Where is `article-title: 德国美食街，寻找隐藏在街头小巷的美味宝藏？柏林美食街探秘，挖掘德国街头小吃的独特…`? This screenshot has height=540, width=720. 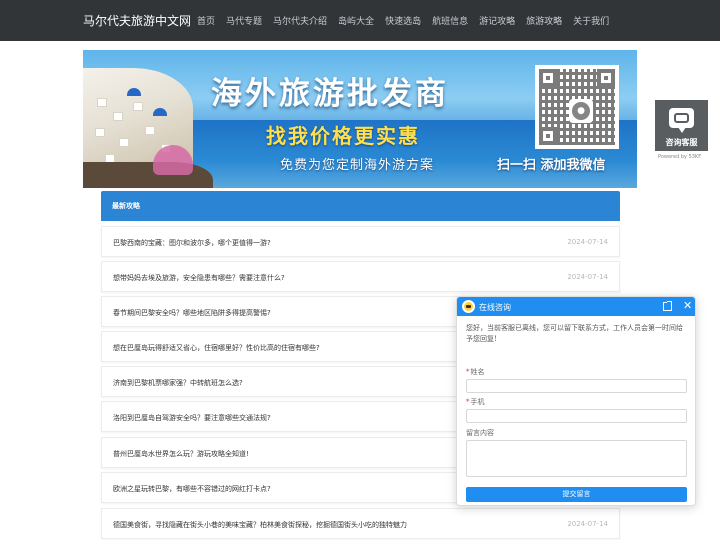 article-title: 德国美食街，寻找隐藏在街头小巷的美味宝藏？柏林美食街探秘，挖掘德国街头小吃的独特… is located at coordinates (260, 525).